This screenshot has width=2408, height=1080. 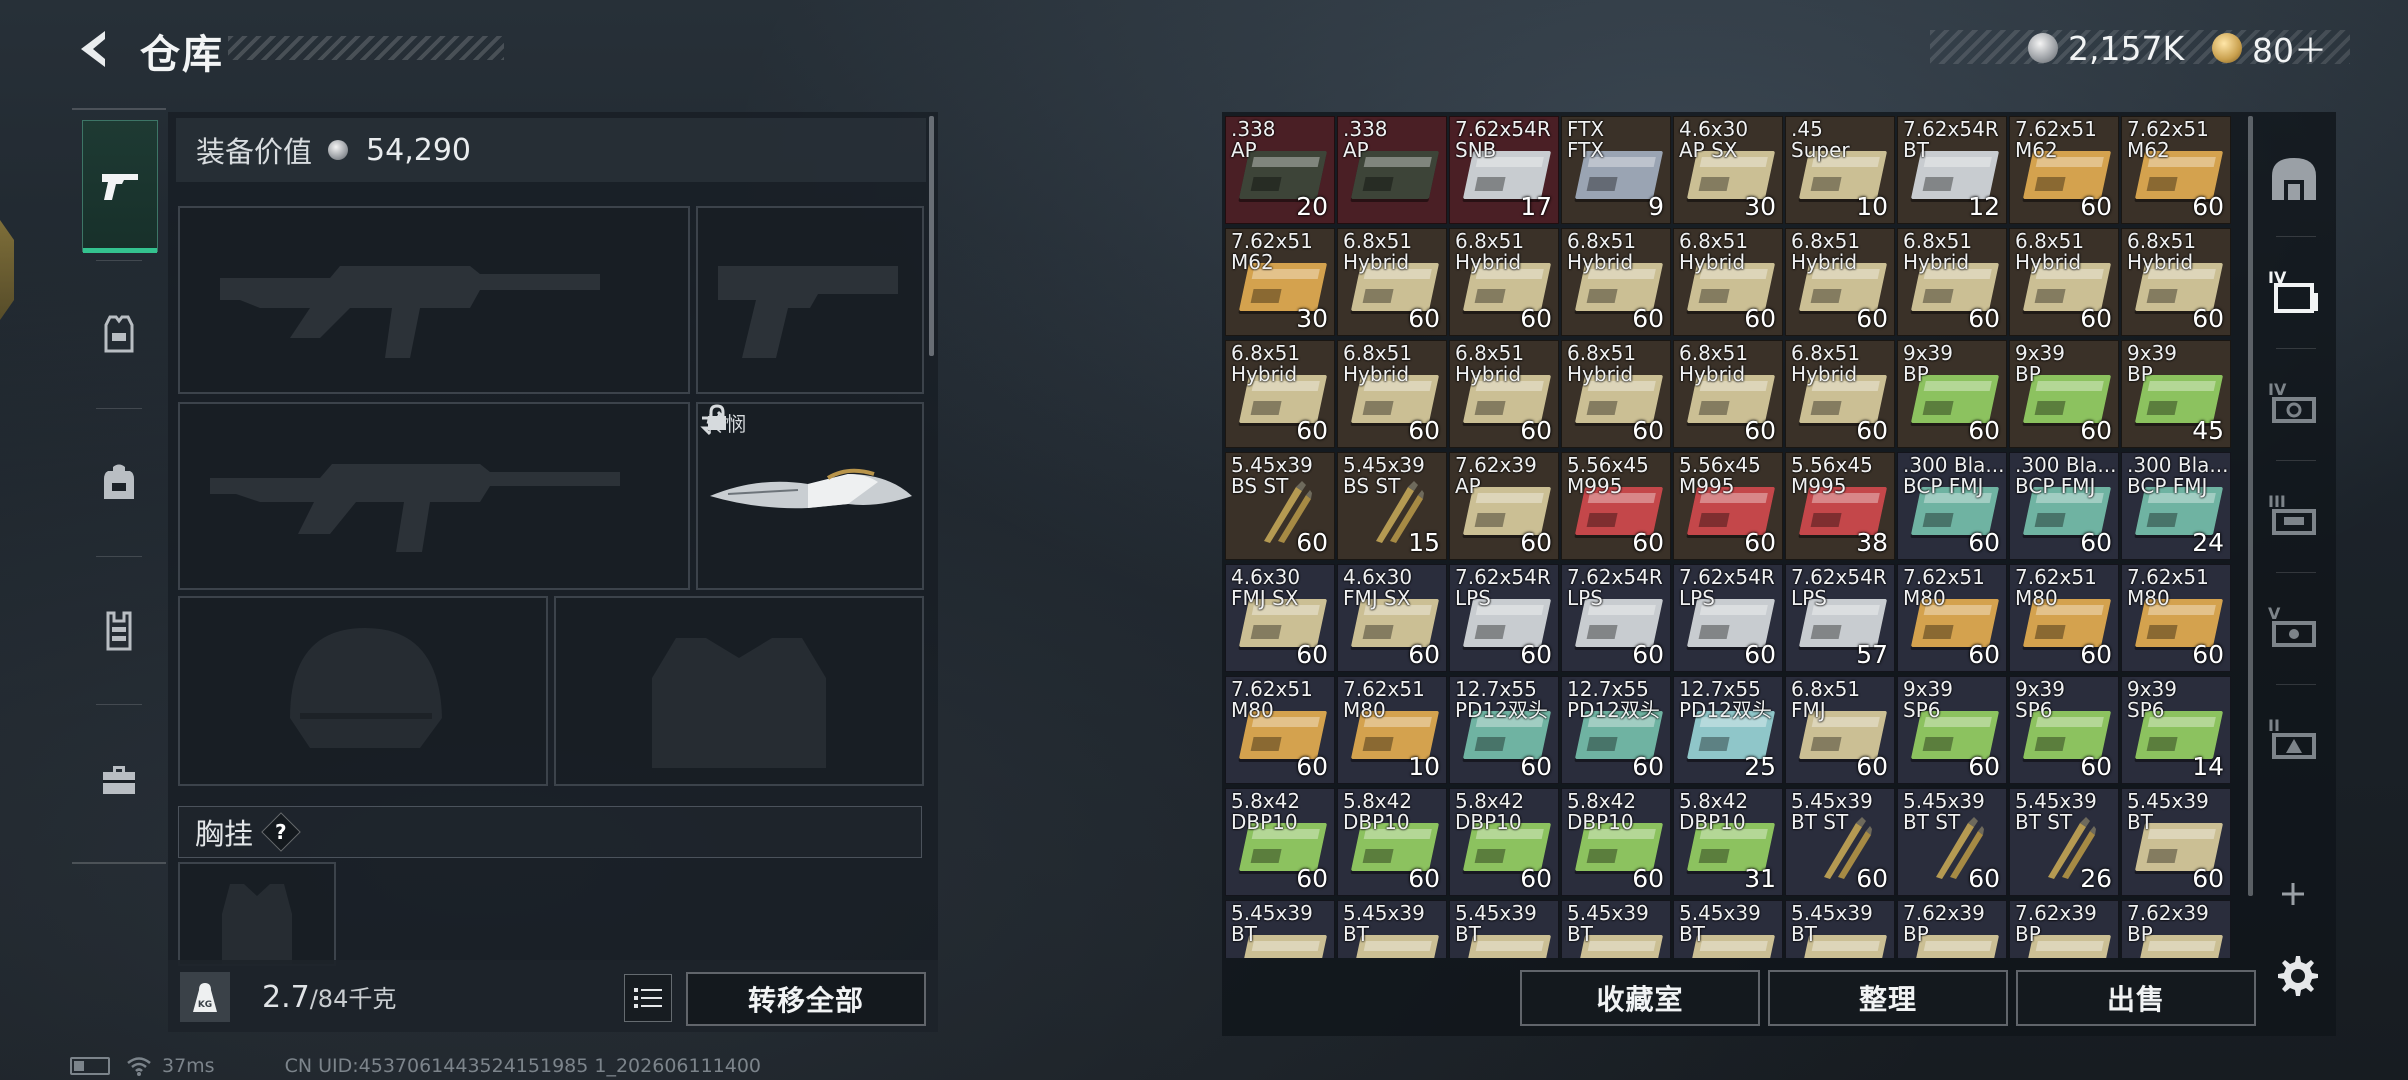 What do you see at coordinates (2136, 998) in the screenshot?
I see `sell-button: 出售` at bounding box center [2136, 998].